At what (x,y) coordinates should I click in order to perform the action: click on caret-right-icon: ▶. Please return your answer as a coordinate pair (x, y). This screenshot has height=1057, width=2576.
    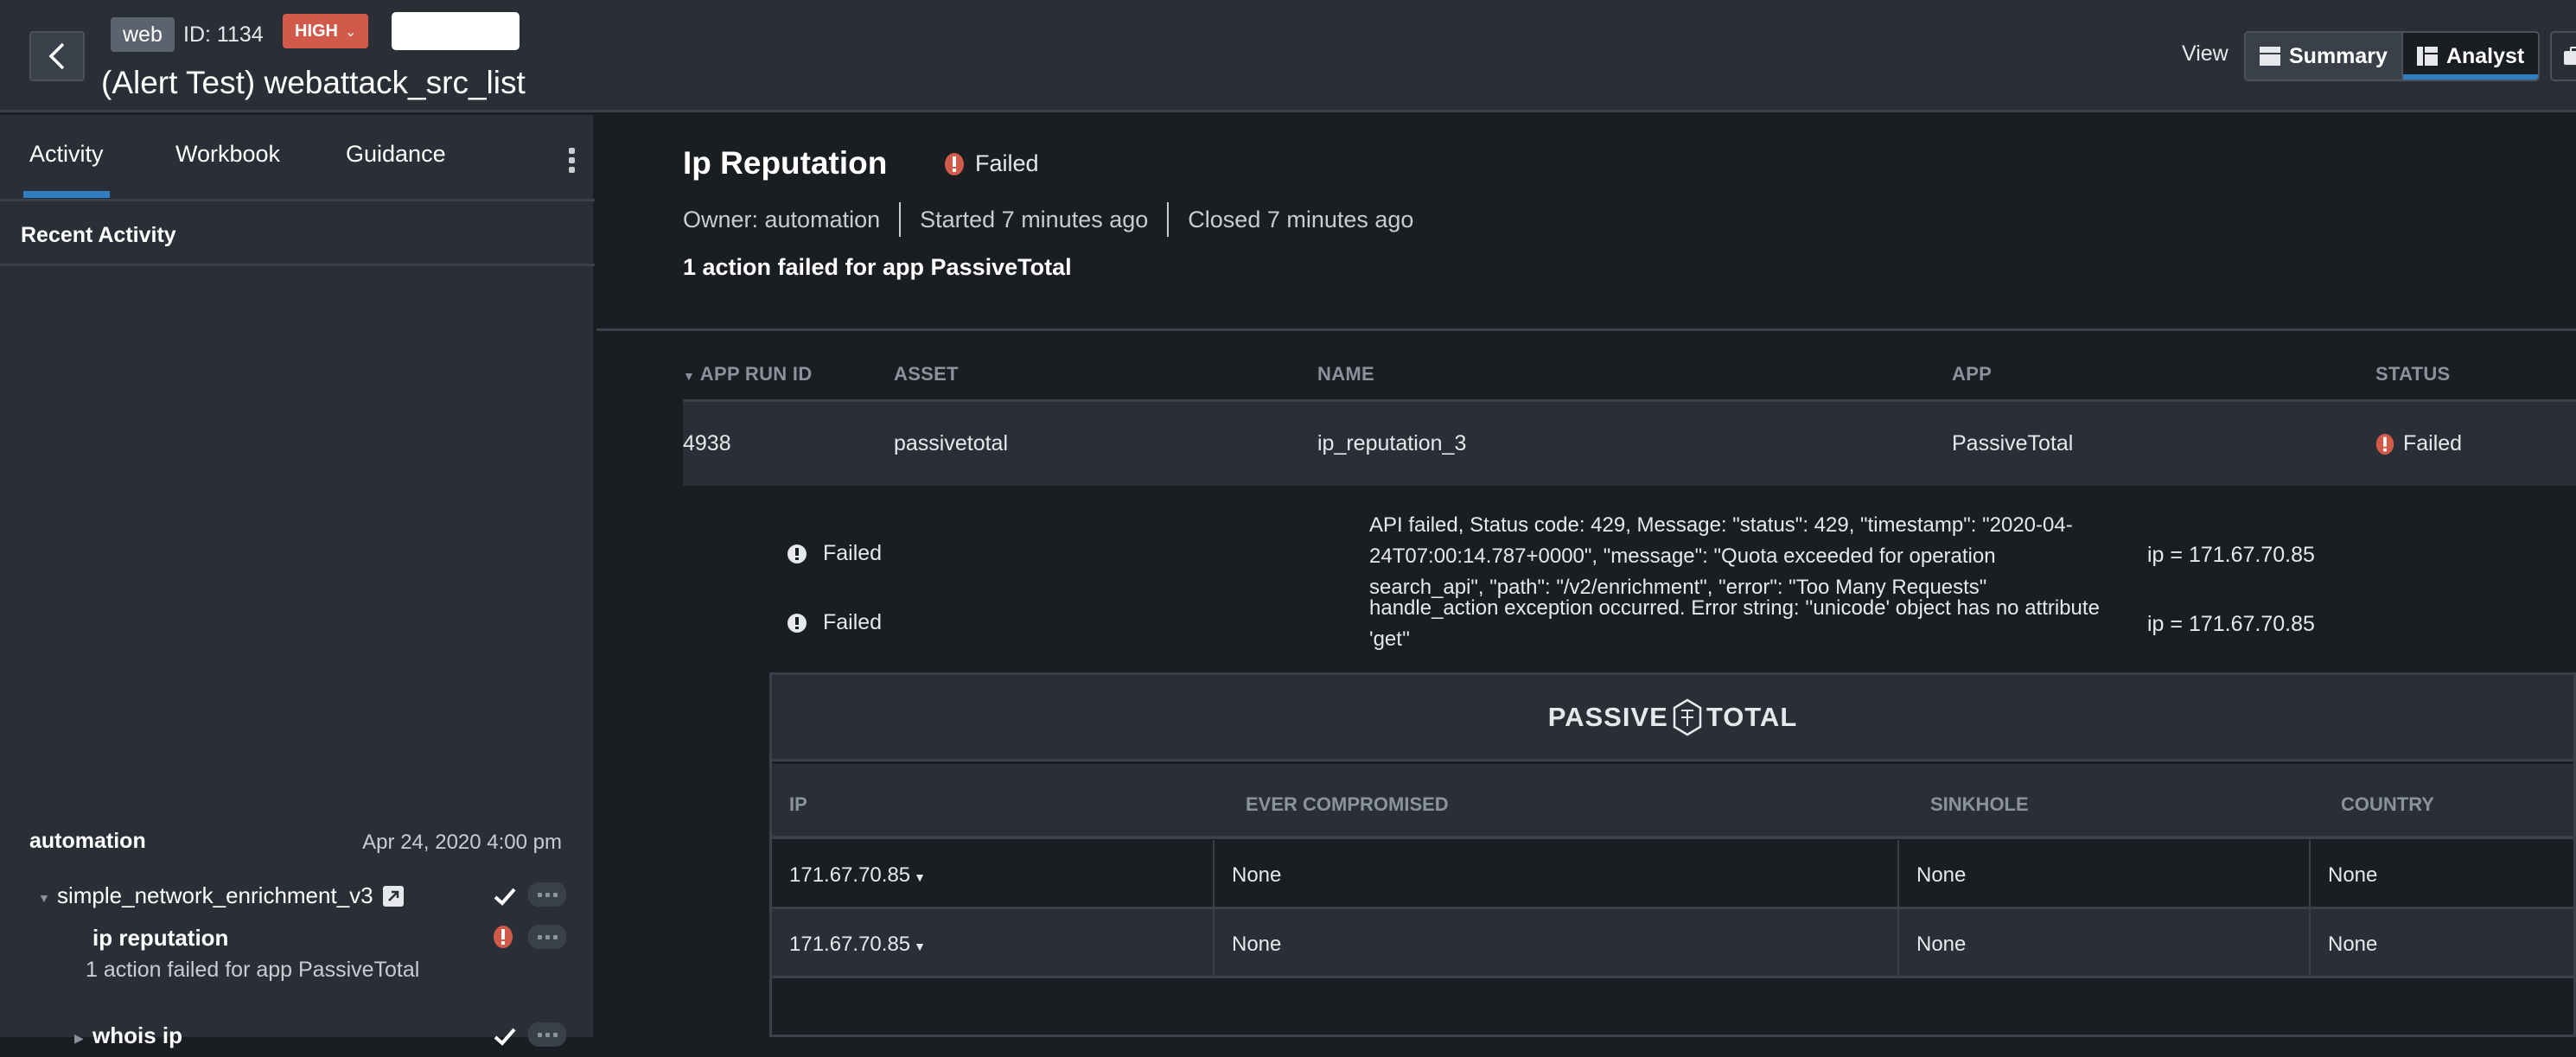
    Looking at the image, I should click on (79, 1038).